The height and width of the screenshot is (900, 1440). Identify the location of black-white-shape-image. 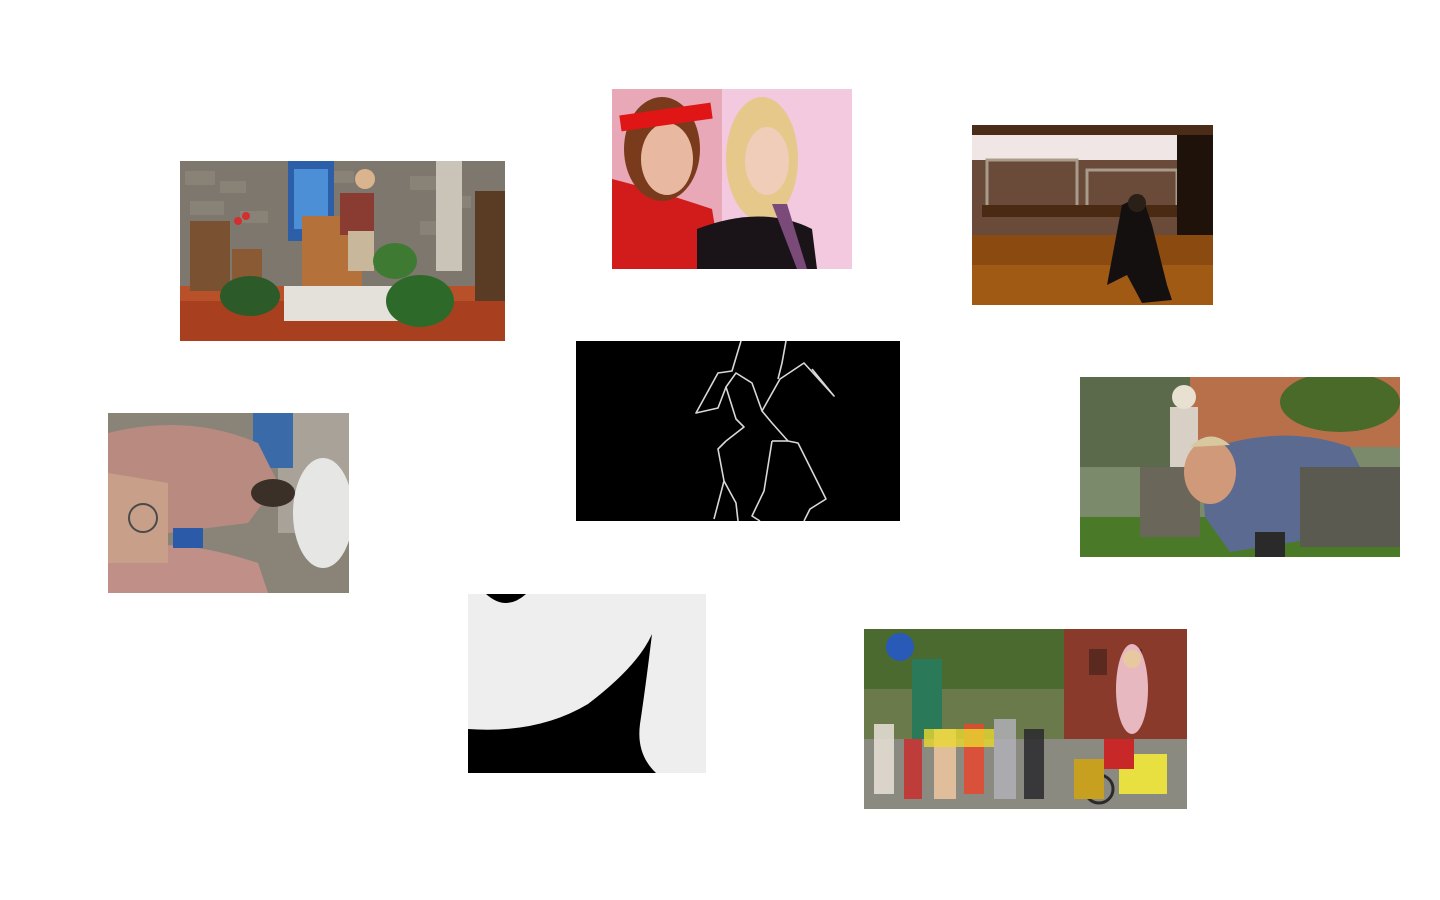
(587, 683).